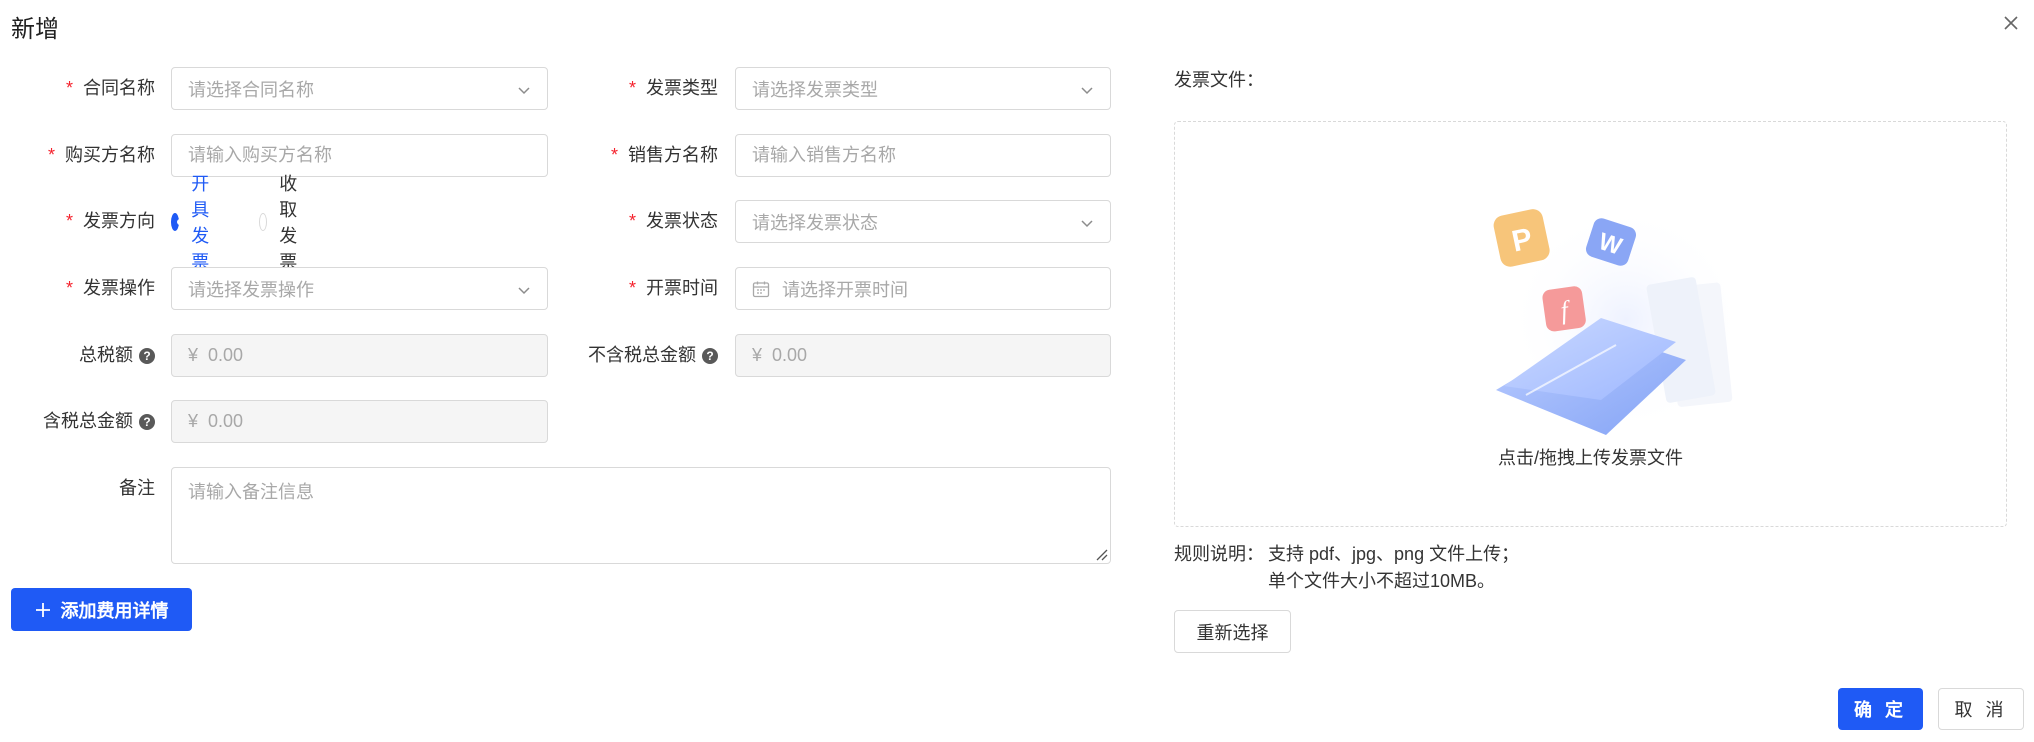  What do you see at coordinates (251, 492) in the screenshot?
I see `remark-placeholder: 请输入备注信息` at bounding box center [251, 492].